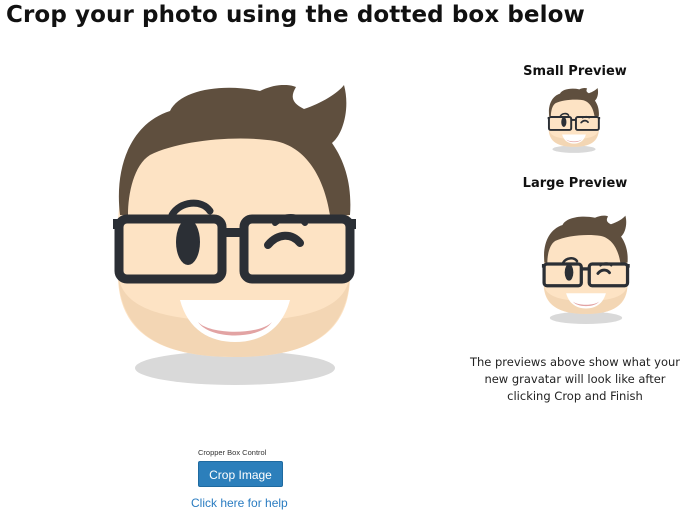 Image resolution: width=680 pixels, height=519 pixels. What do you see at coordinates (232, 452) in the screenshot?
I see `cropper-box-control-label: Cropper Box Control` at bounding box center [232, 452].